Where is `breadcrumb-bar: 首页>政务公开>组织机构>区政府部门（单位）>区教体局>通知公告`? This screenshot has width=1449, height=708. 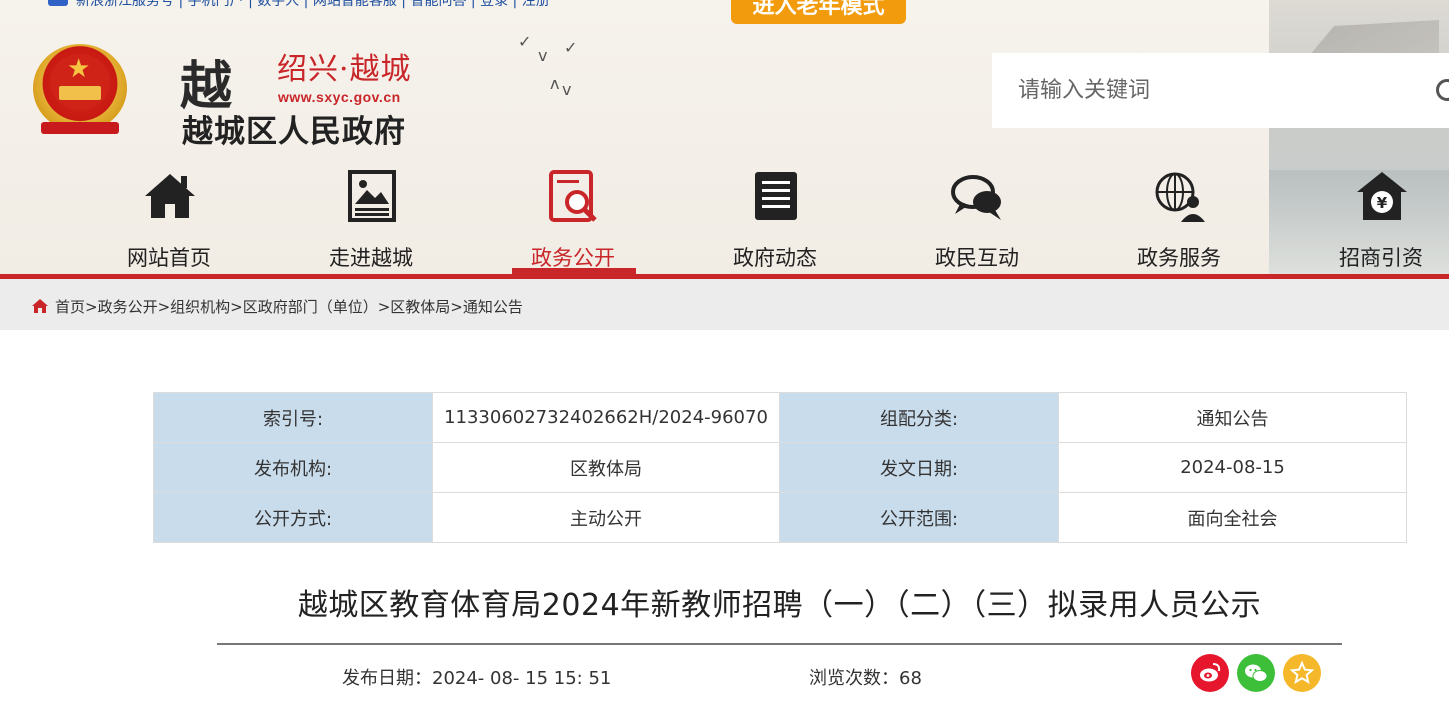
breadcrumb-bar: 首页>政务公开>组织机构>区政府部门（单位）>区教体局>通知公告 is located at coordinates (724, 304).